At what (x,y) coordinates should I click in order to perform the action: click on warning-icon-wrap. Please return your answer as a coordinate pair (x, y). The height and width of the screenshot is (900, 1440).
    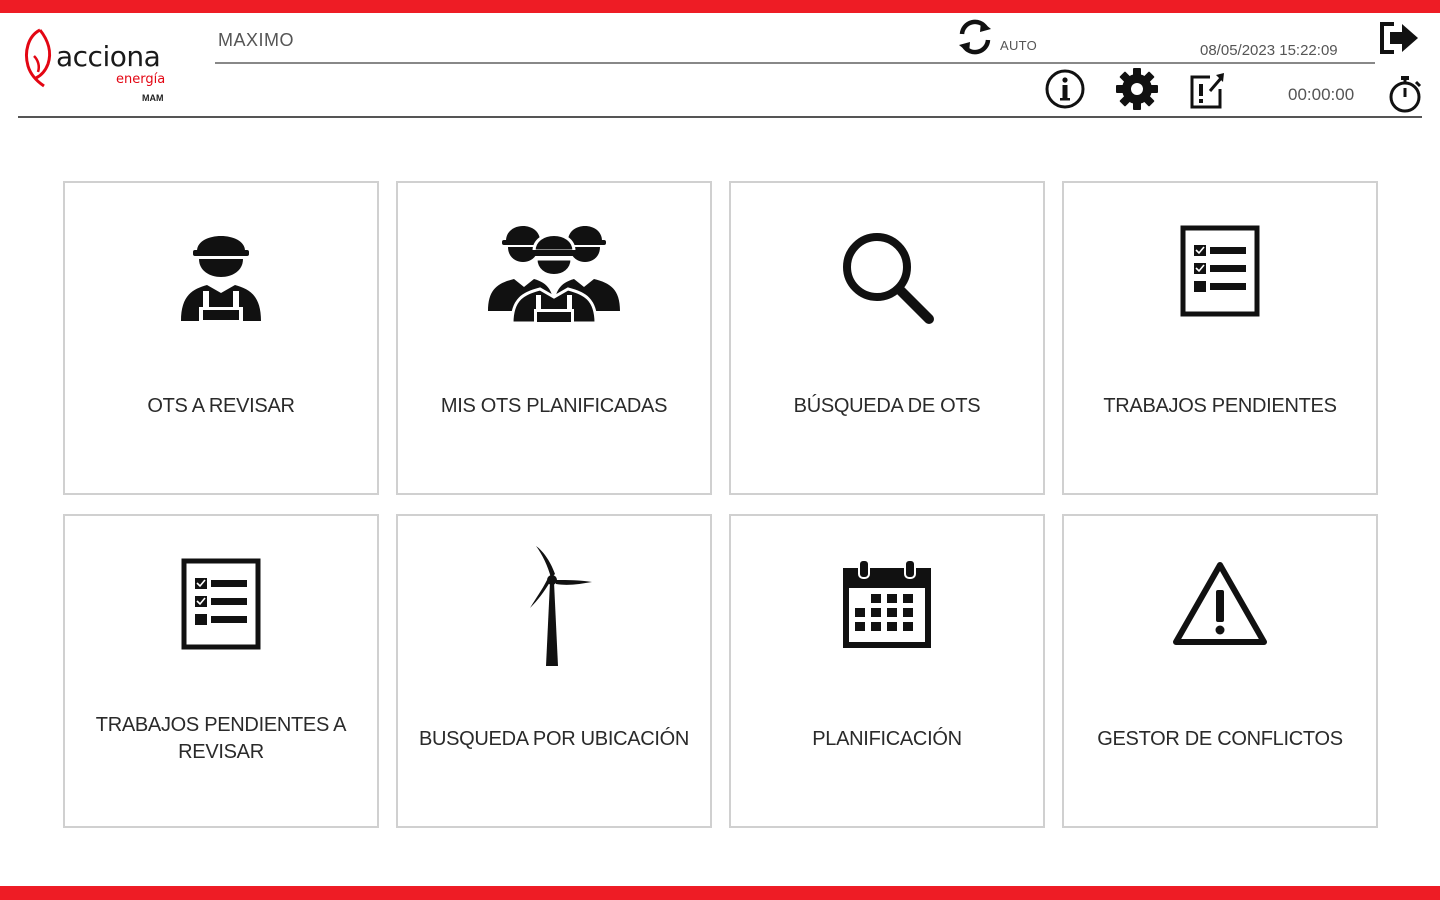
    Looking at the image, I should click on (1220, 604).